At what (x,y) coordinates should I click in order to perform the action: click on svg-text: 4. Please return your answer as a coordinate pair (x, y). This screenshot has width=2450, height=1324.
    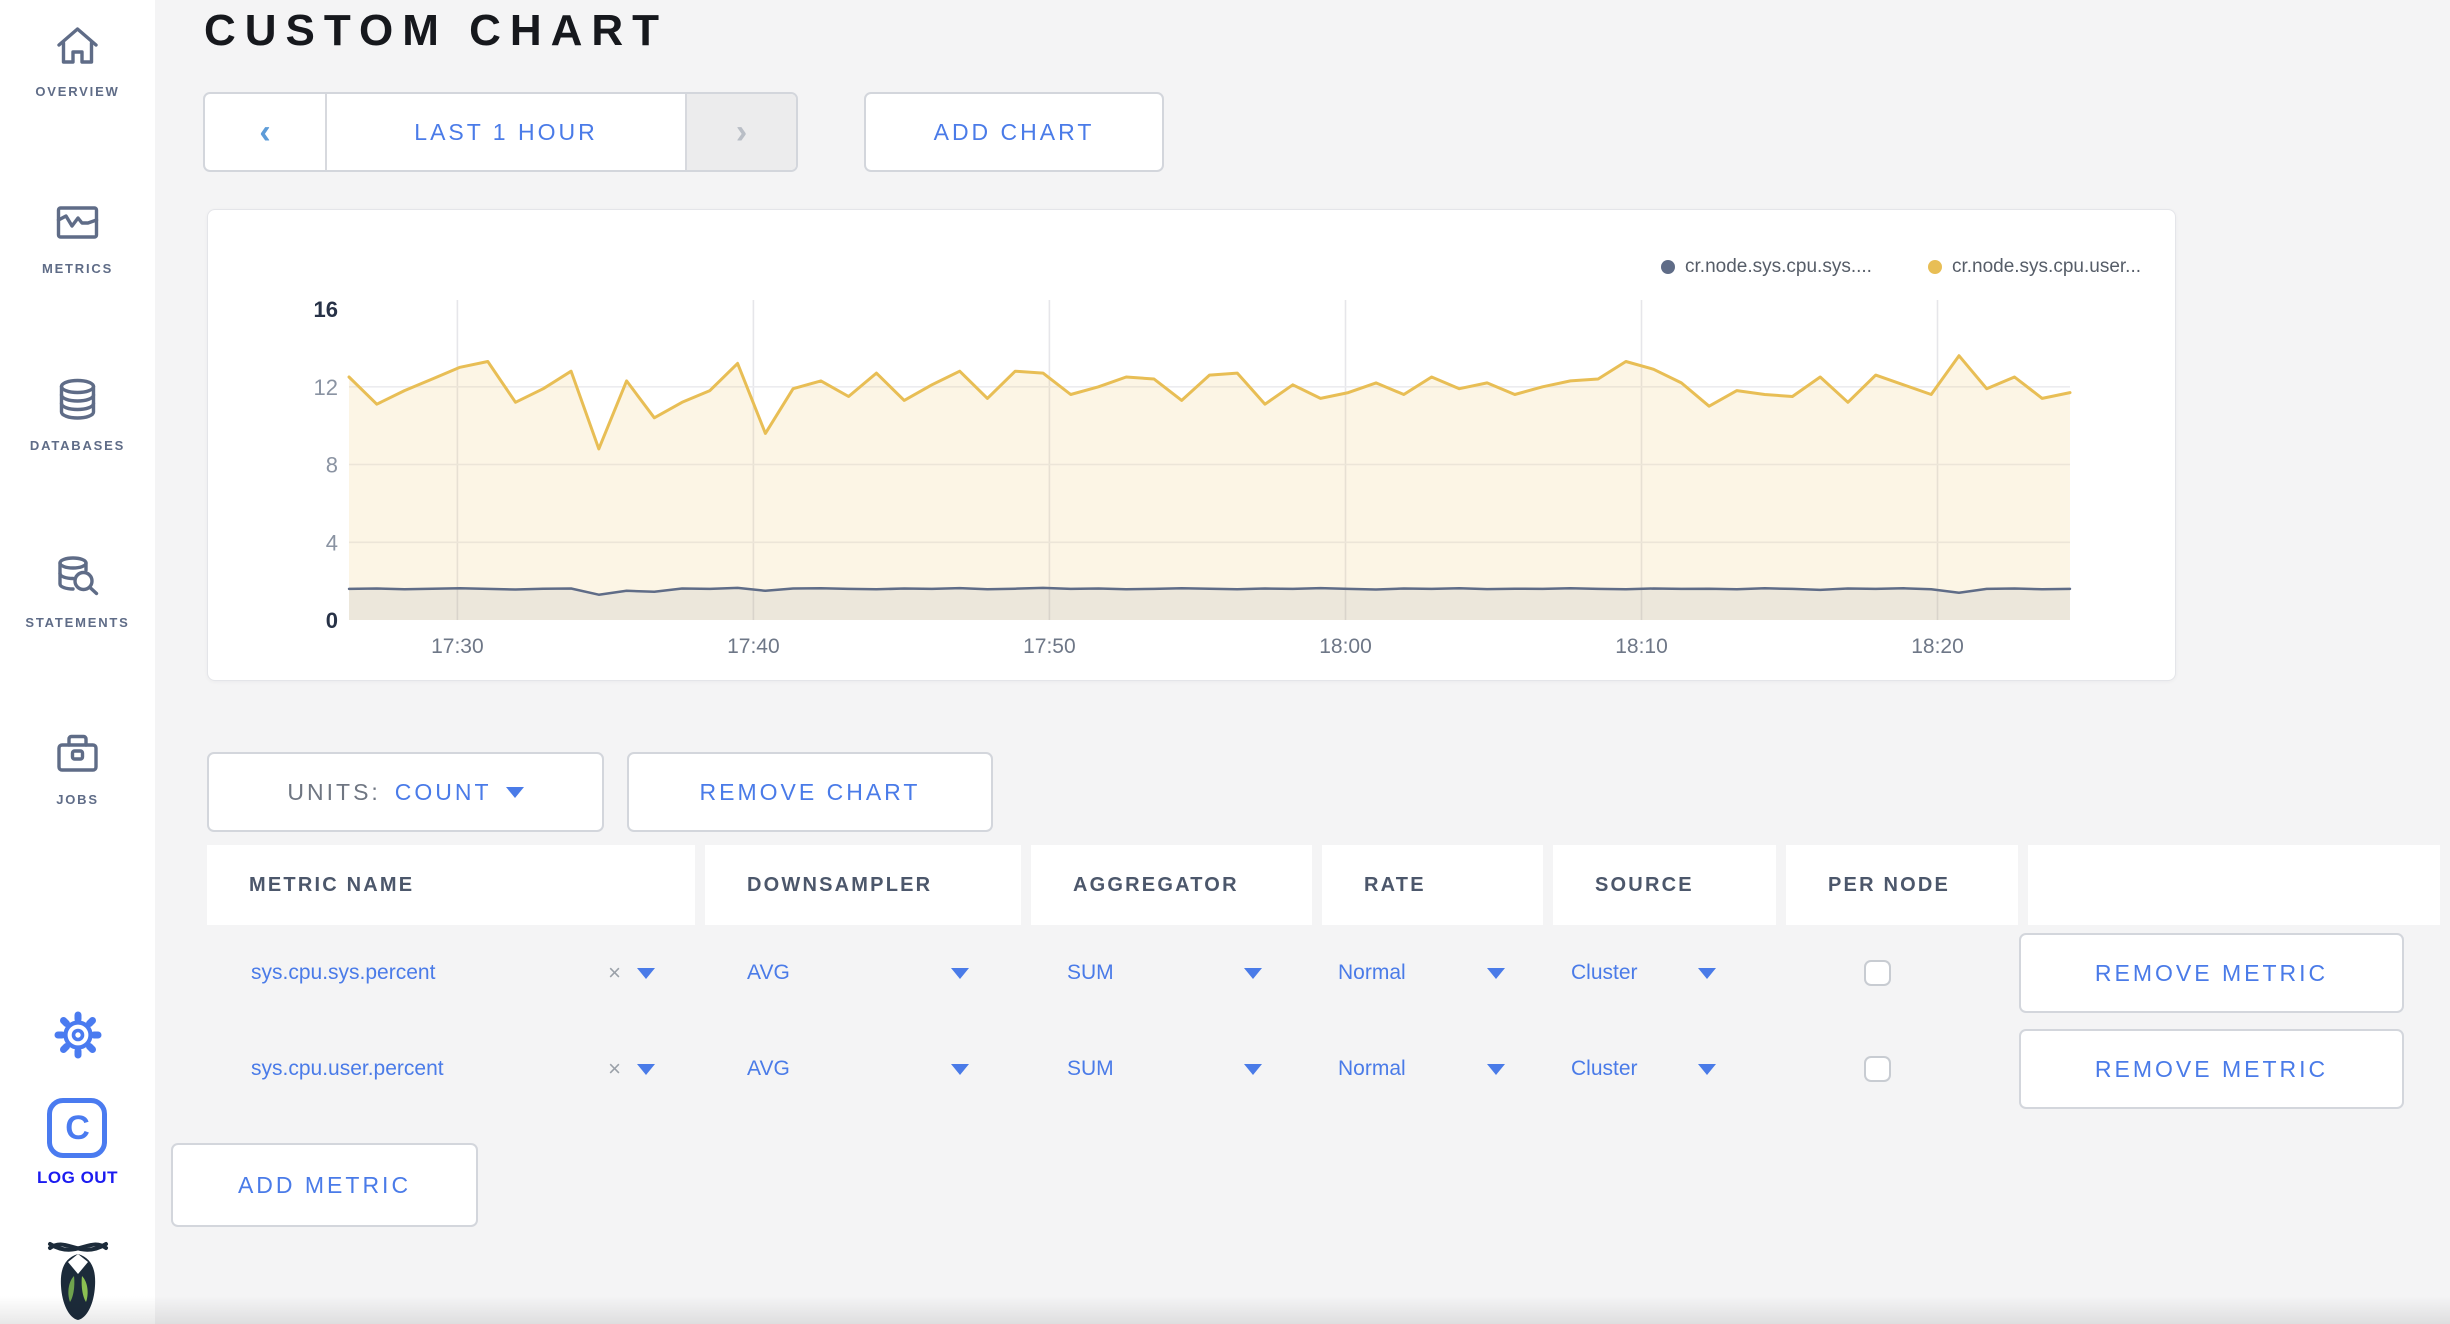
    Looking at the image, I should click on (332, 542).